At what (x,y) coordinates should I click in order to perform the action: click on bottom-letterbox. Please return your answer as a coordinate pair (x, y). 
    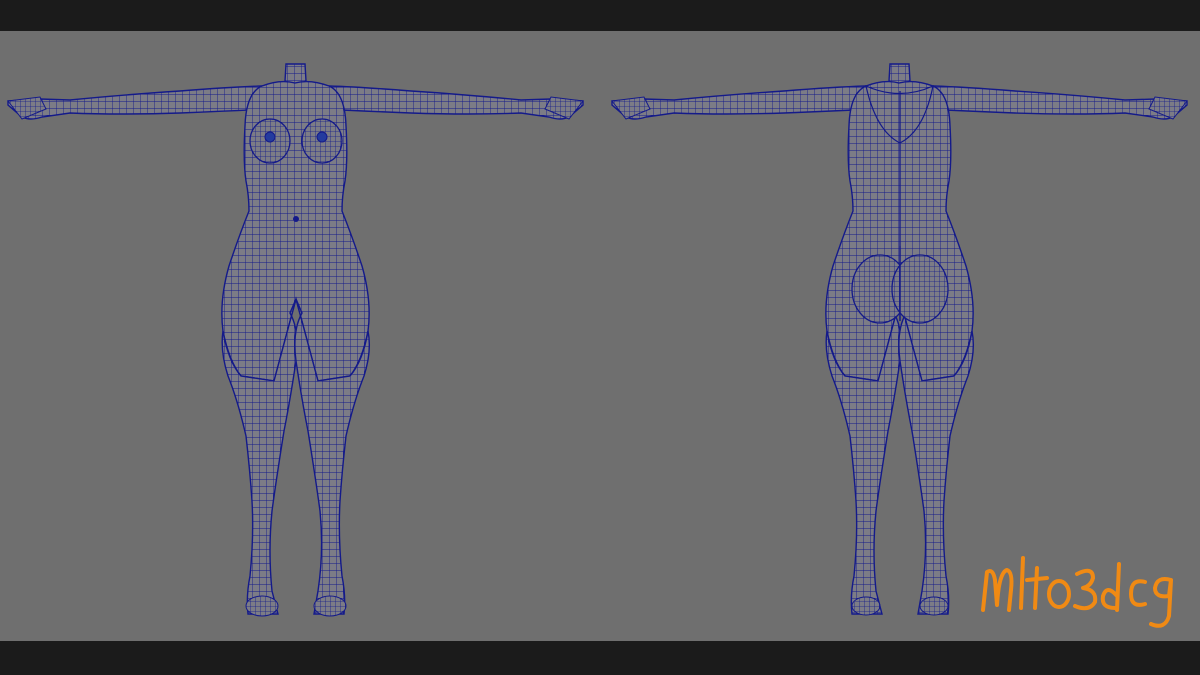
    Looking at the image, I should click on (600, 658).